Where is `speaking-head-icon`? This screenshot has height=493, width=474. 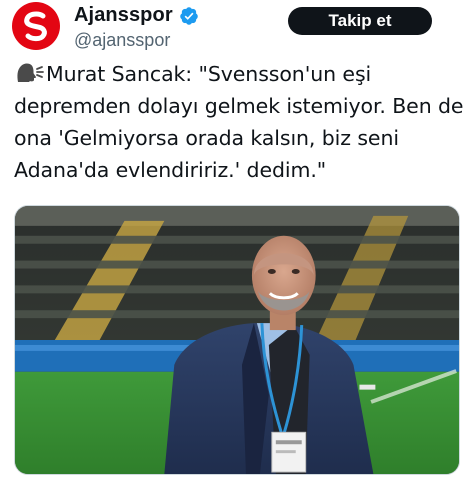 speaking-head-icon is located at coordinates (29, 73).